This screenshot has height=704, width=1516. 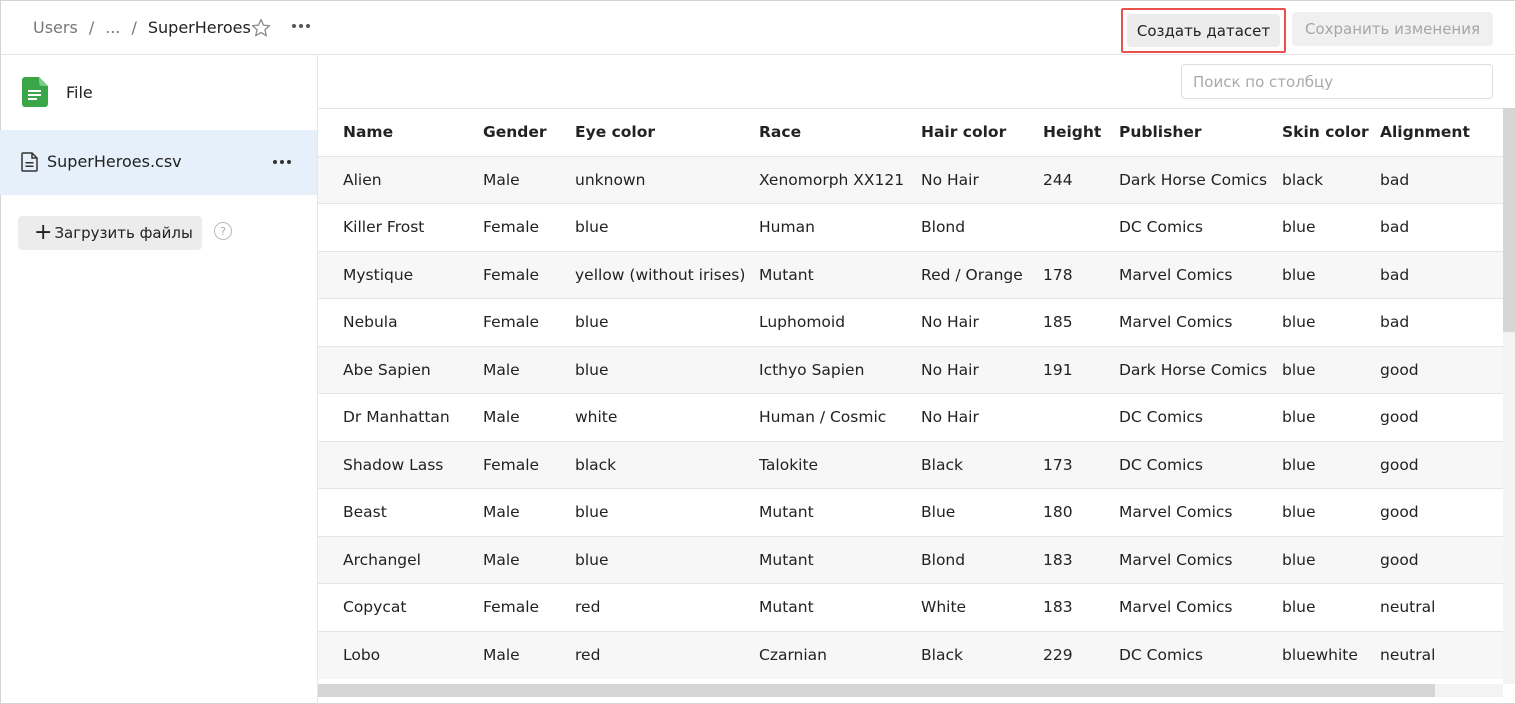 What do you see at coordinates (529, 179) in the screenshot?
I see `table-cell: Male` at bounding box center [529, 179].